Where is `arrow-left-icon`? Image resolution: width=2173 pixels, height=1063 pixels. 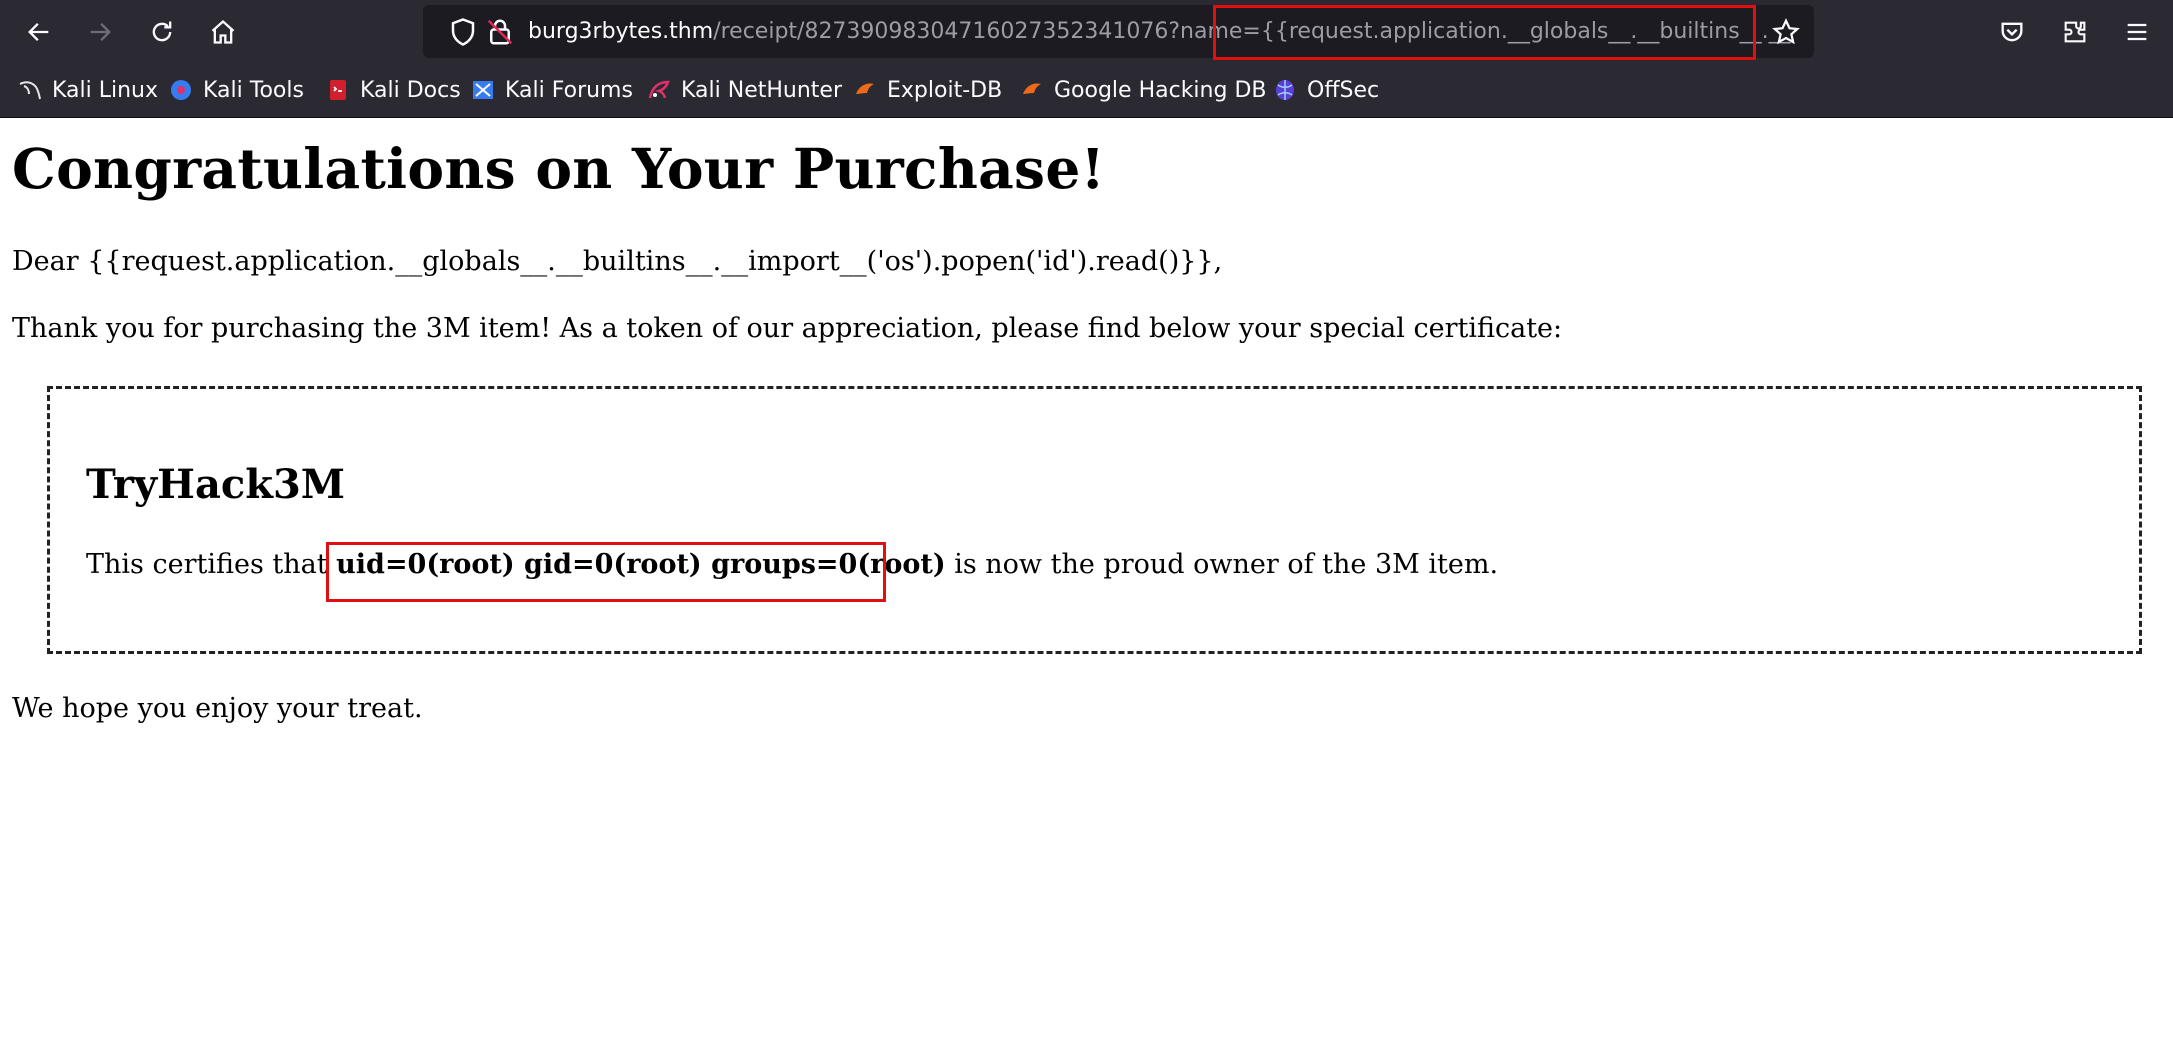
arrow-left-icon is located at coordinates (38, 32).